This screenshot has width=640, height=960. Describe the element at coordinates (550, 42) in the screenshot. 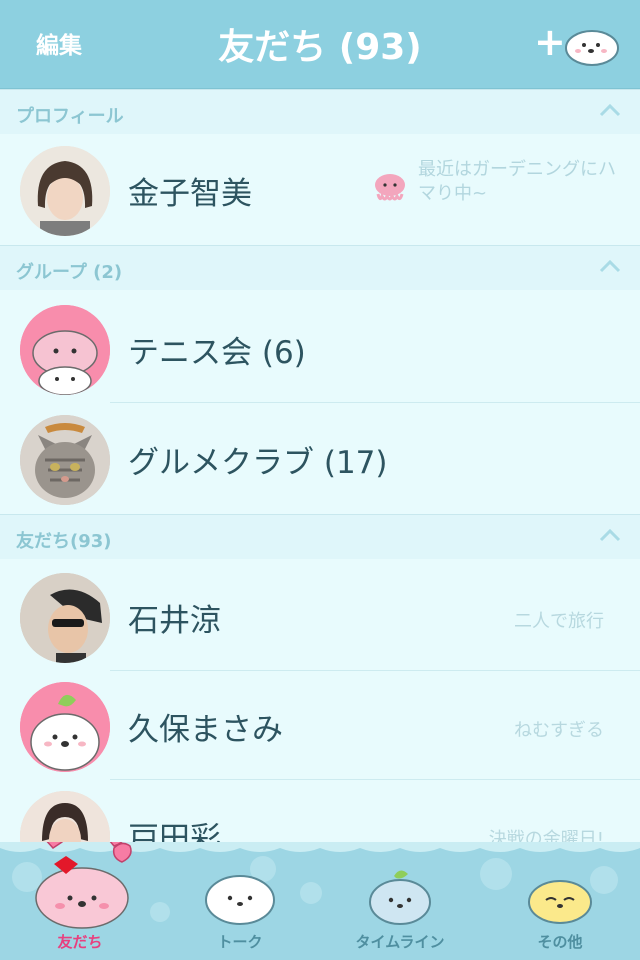

I see `plus-icon: +` at that location.